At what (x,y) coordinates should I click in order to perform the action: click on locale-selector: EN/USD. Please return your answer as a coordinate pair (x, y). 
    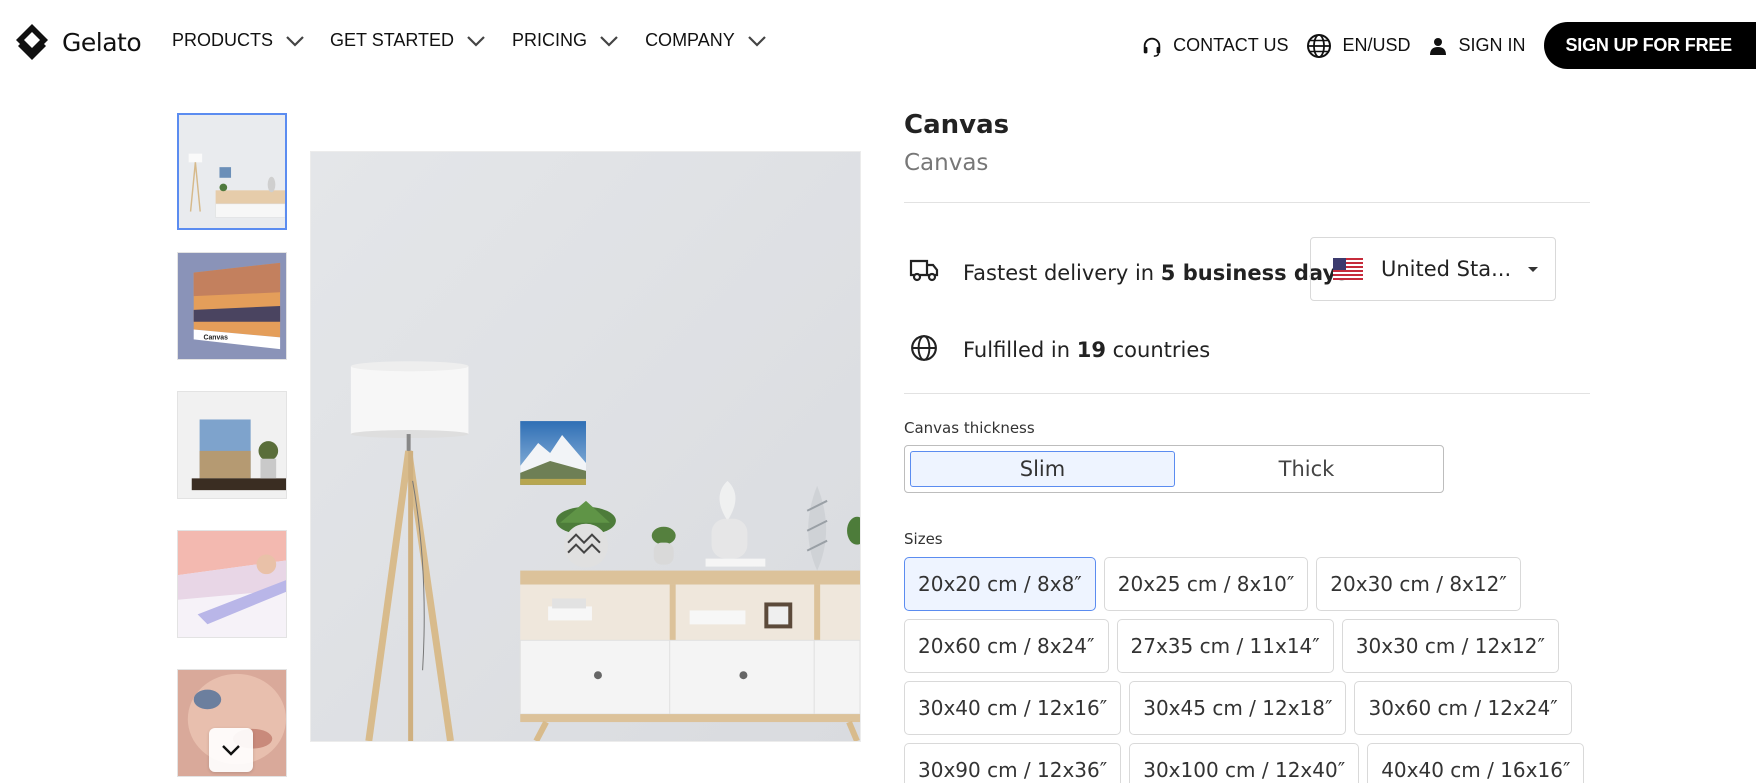
    Looking at the image, I should click on (1358, 46).